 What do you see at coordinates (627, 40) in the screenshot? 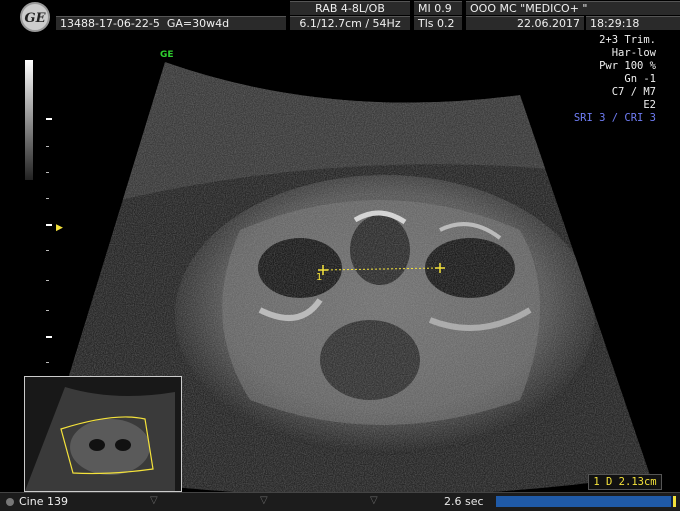
I see `preset-label: 2+3 Trim.` at bounding box center [627, 40].